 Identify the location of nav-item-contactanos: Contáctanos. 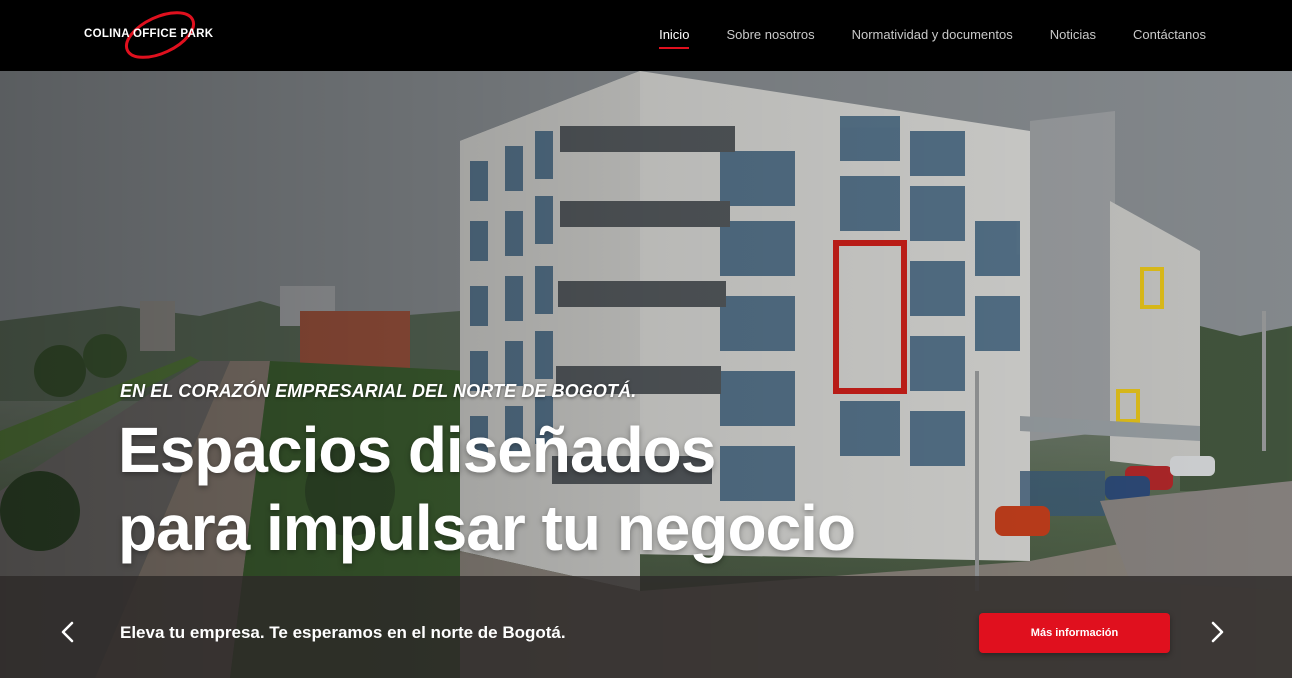
(1169, 34).